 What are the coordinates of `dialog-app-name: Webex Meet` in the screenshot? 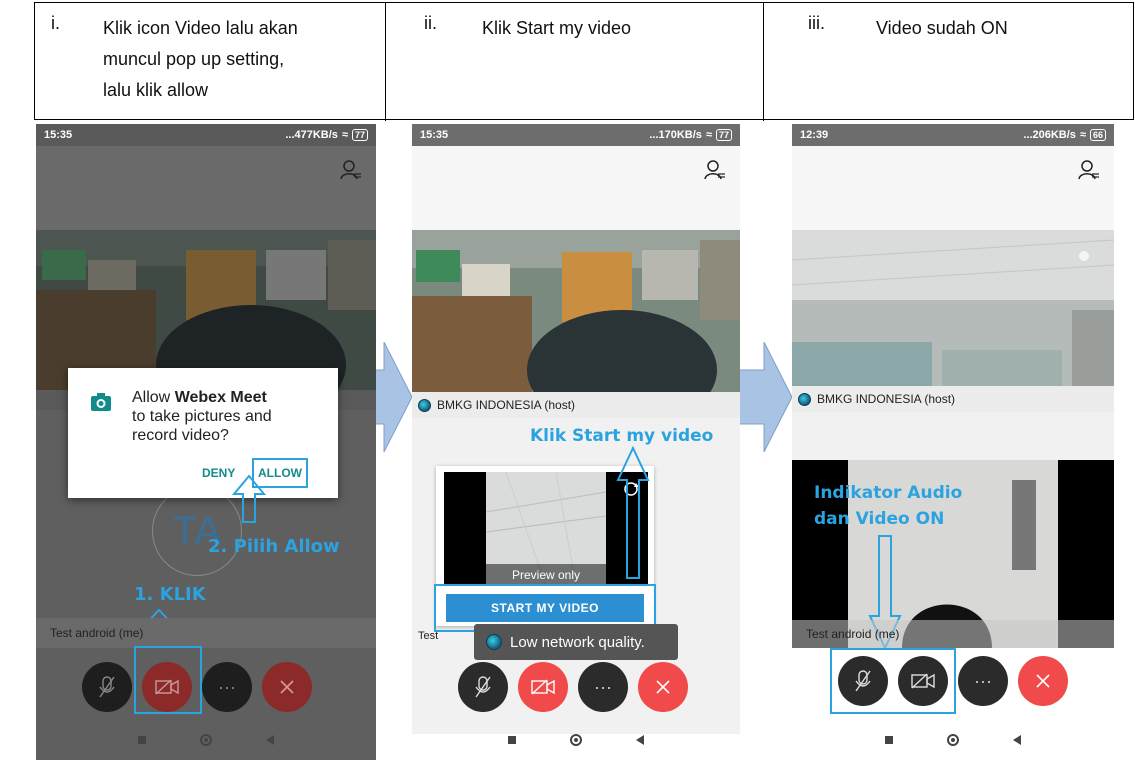 It's located at (220, 397).